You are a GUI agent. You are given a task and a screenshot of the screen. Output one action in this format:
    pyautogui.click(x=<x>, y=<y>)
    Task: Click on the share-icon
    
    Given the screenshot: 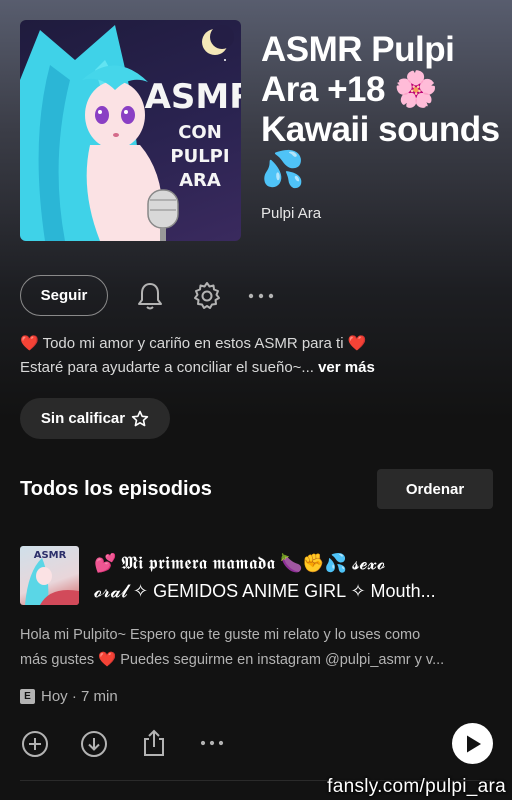 What is the action you would take?
    pyautogui.click(x=154, y=743)
    